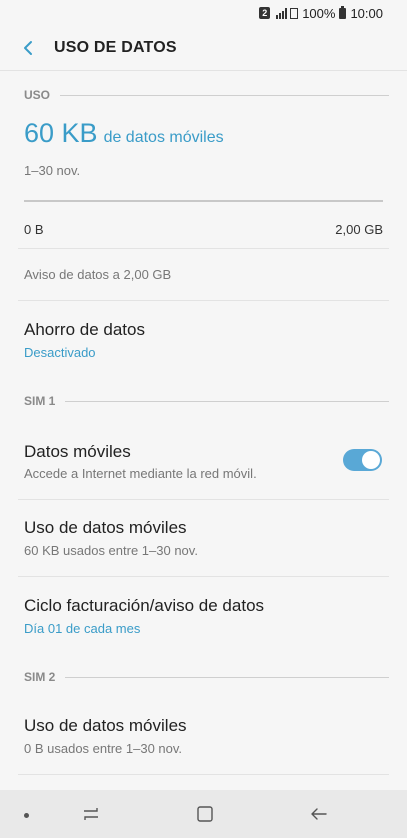 This screenshot has height=838, width=407. What do you see at coordinates (203, 336) in the screenshot?
I see `data-saver-item: Ahorro de datos Desactivado` at bounding box center [203, 336].